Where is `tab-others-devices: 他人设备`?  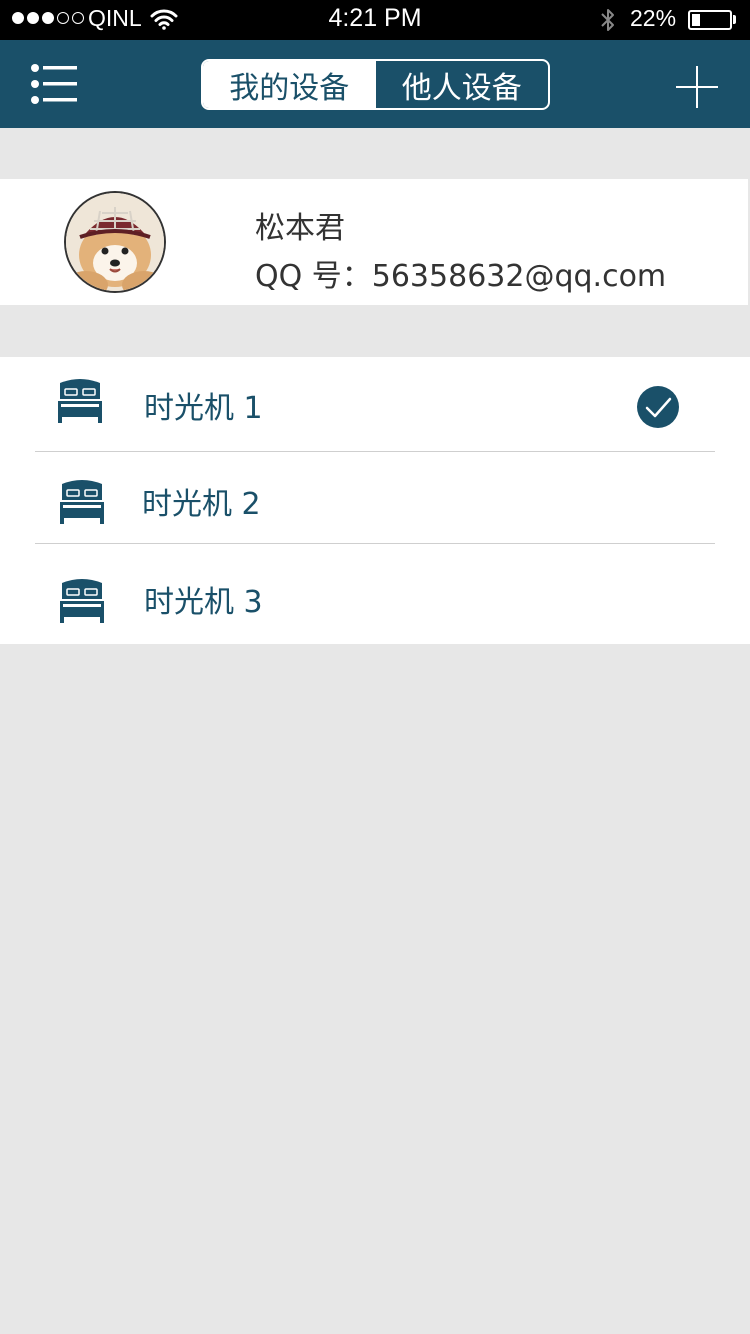 tab-others-devices: 他人设备 is located at coordinates (462, 84).